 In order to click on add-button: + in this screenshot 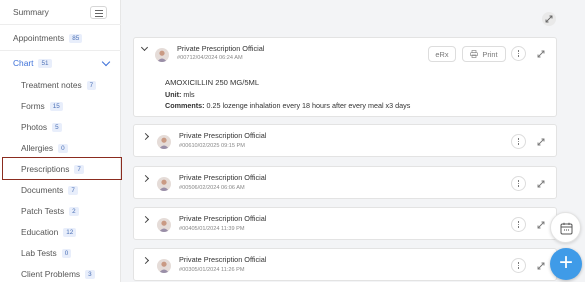, I will do `click(566, 264)`.